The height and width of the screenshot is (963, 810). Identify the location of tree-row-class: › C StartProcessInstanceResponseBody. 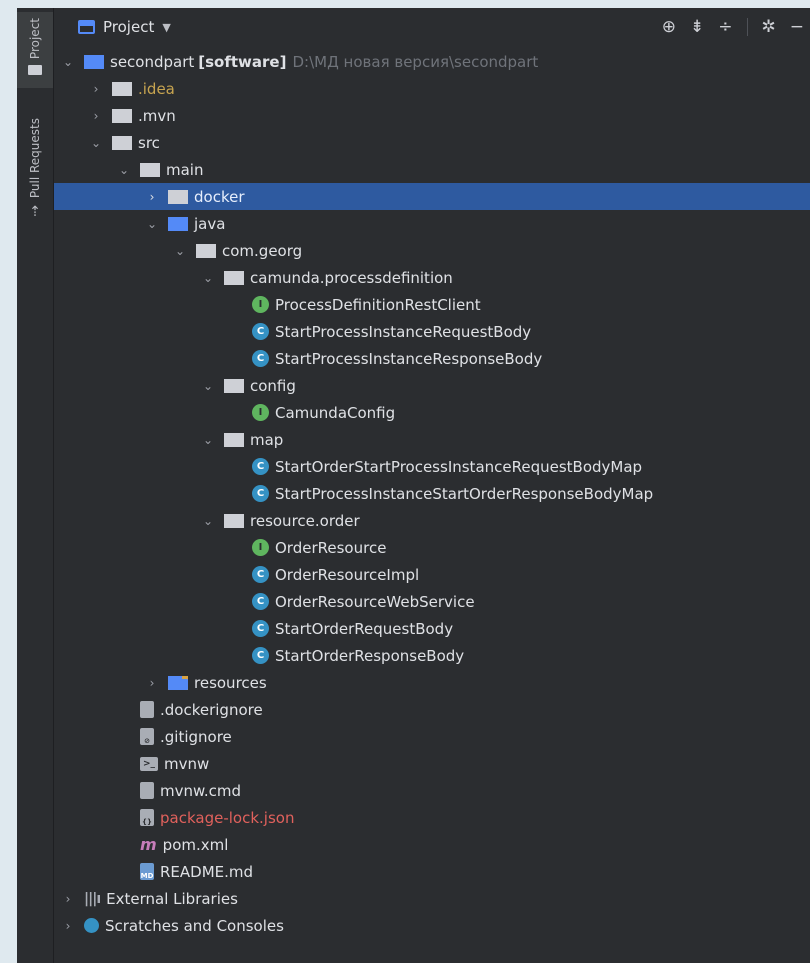
(432, 358).